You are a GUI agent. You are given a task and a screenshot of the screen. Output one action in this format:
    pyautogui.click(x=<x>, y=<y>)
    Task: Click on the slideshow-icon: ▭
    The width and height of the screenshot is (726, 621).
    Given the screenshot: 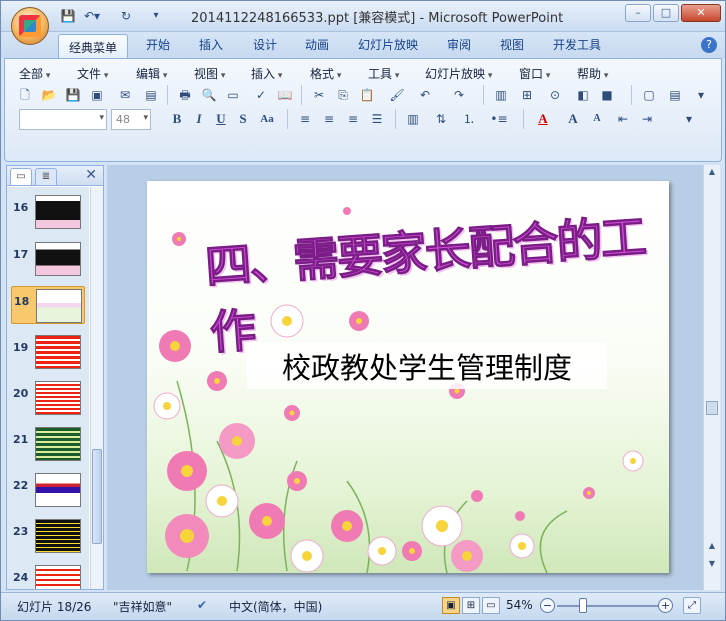 What is the action you would take?
    pyautogui.click(x=491, y=605)
    